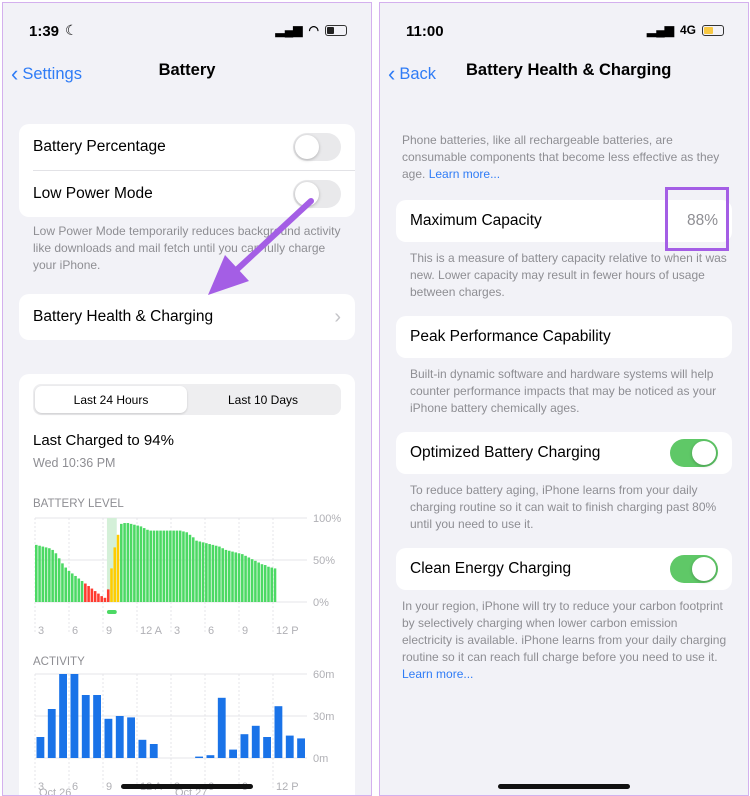 The image size is (750, 796). I want to click on status-time: 11:00, so click(425, 31).